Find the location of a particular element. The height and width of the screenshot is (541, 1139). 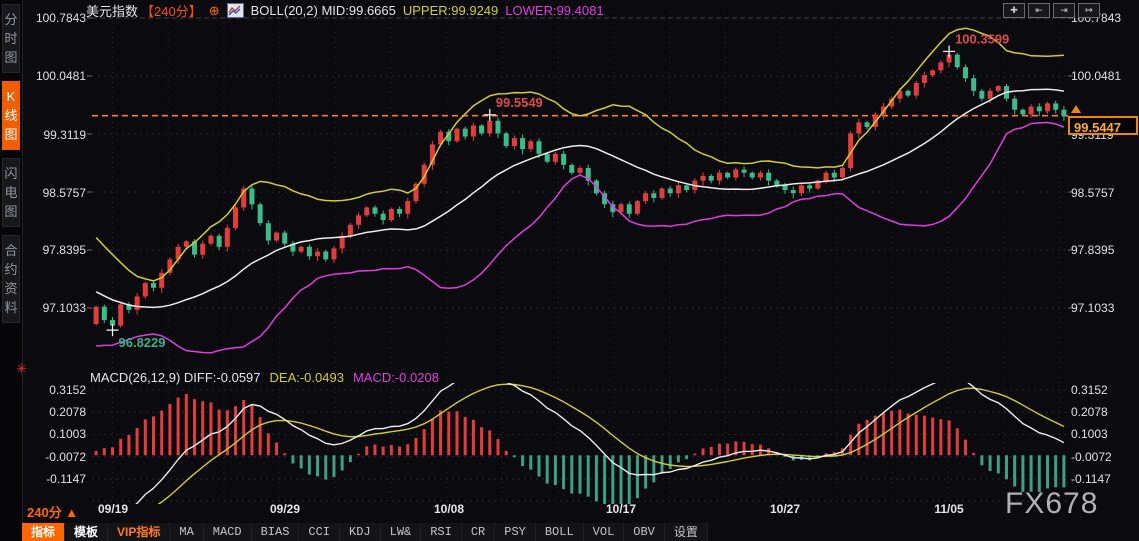

price-marker-triangle is located at coordinates (1076, 109).